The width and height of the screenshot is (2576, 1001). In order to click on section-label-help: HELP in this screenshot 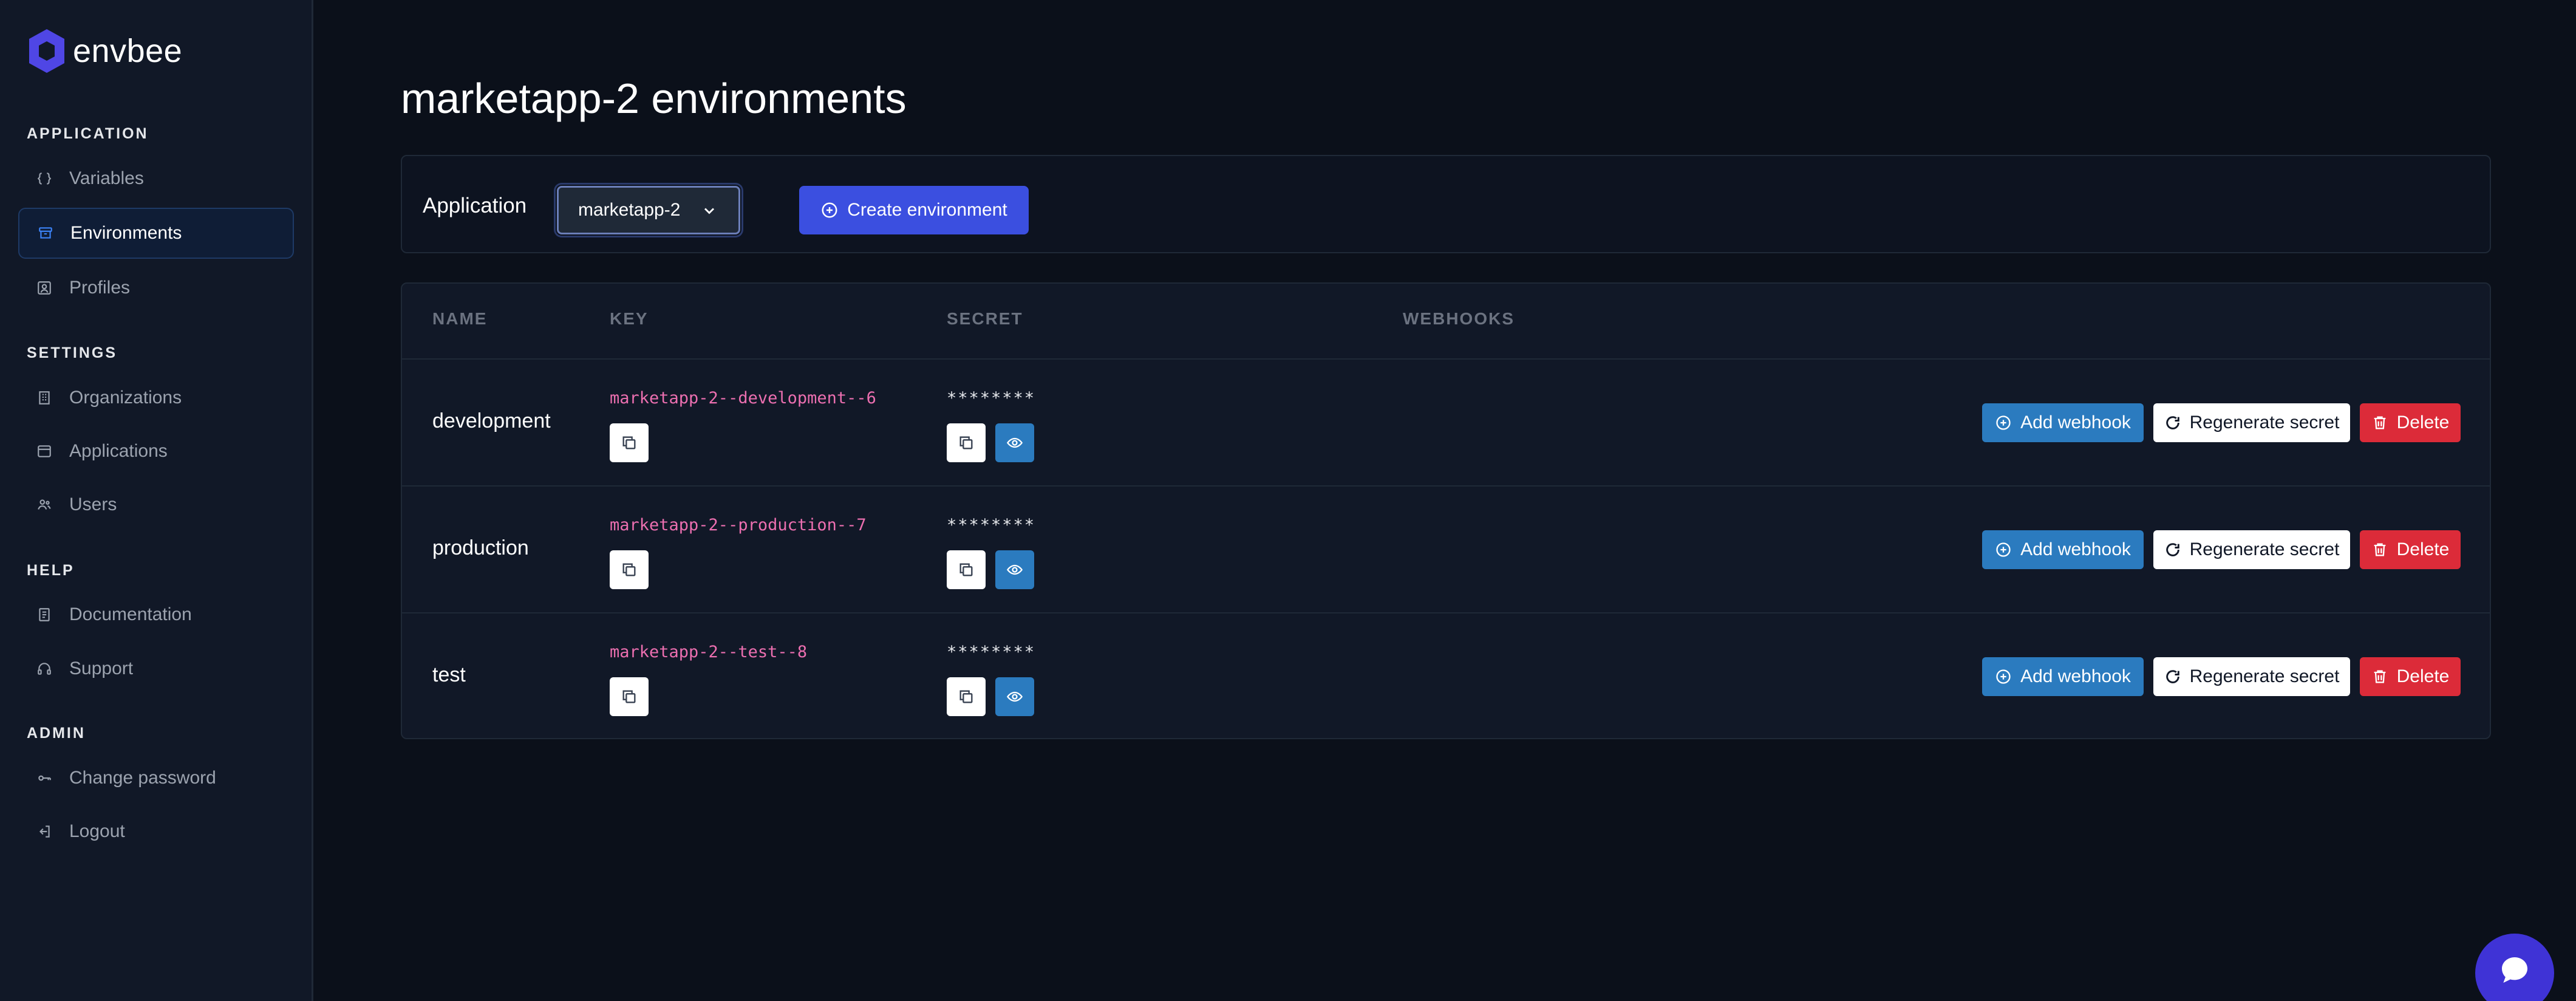, I will do `click(51, 570)`.